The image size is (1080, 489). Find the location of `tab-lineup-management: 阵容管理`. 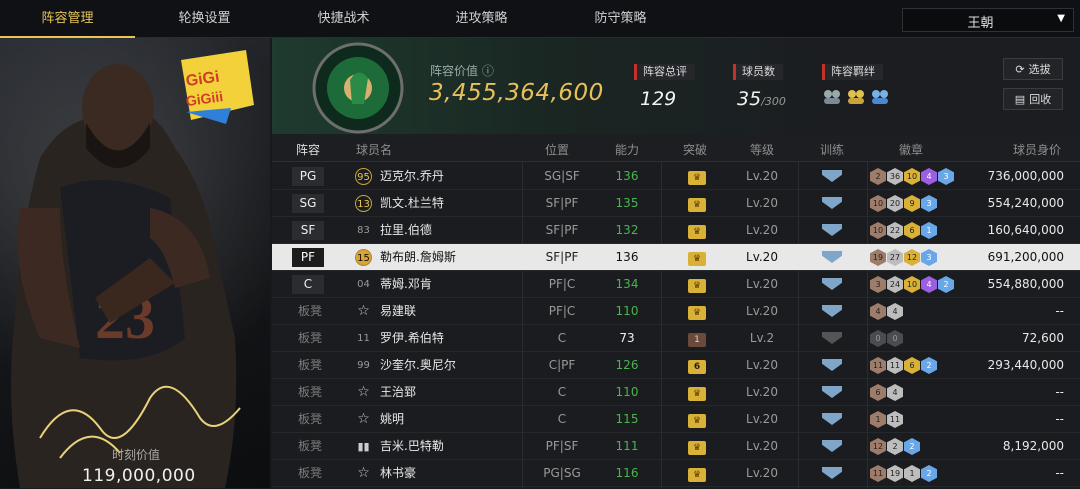

tab-lineup-management: 阵容管理 is located at coordinates (67, 19).